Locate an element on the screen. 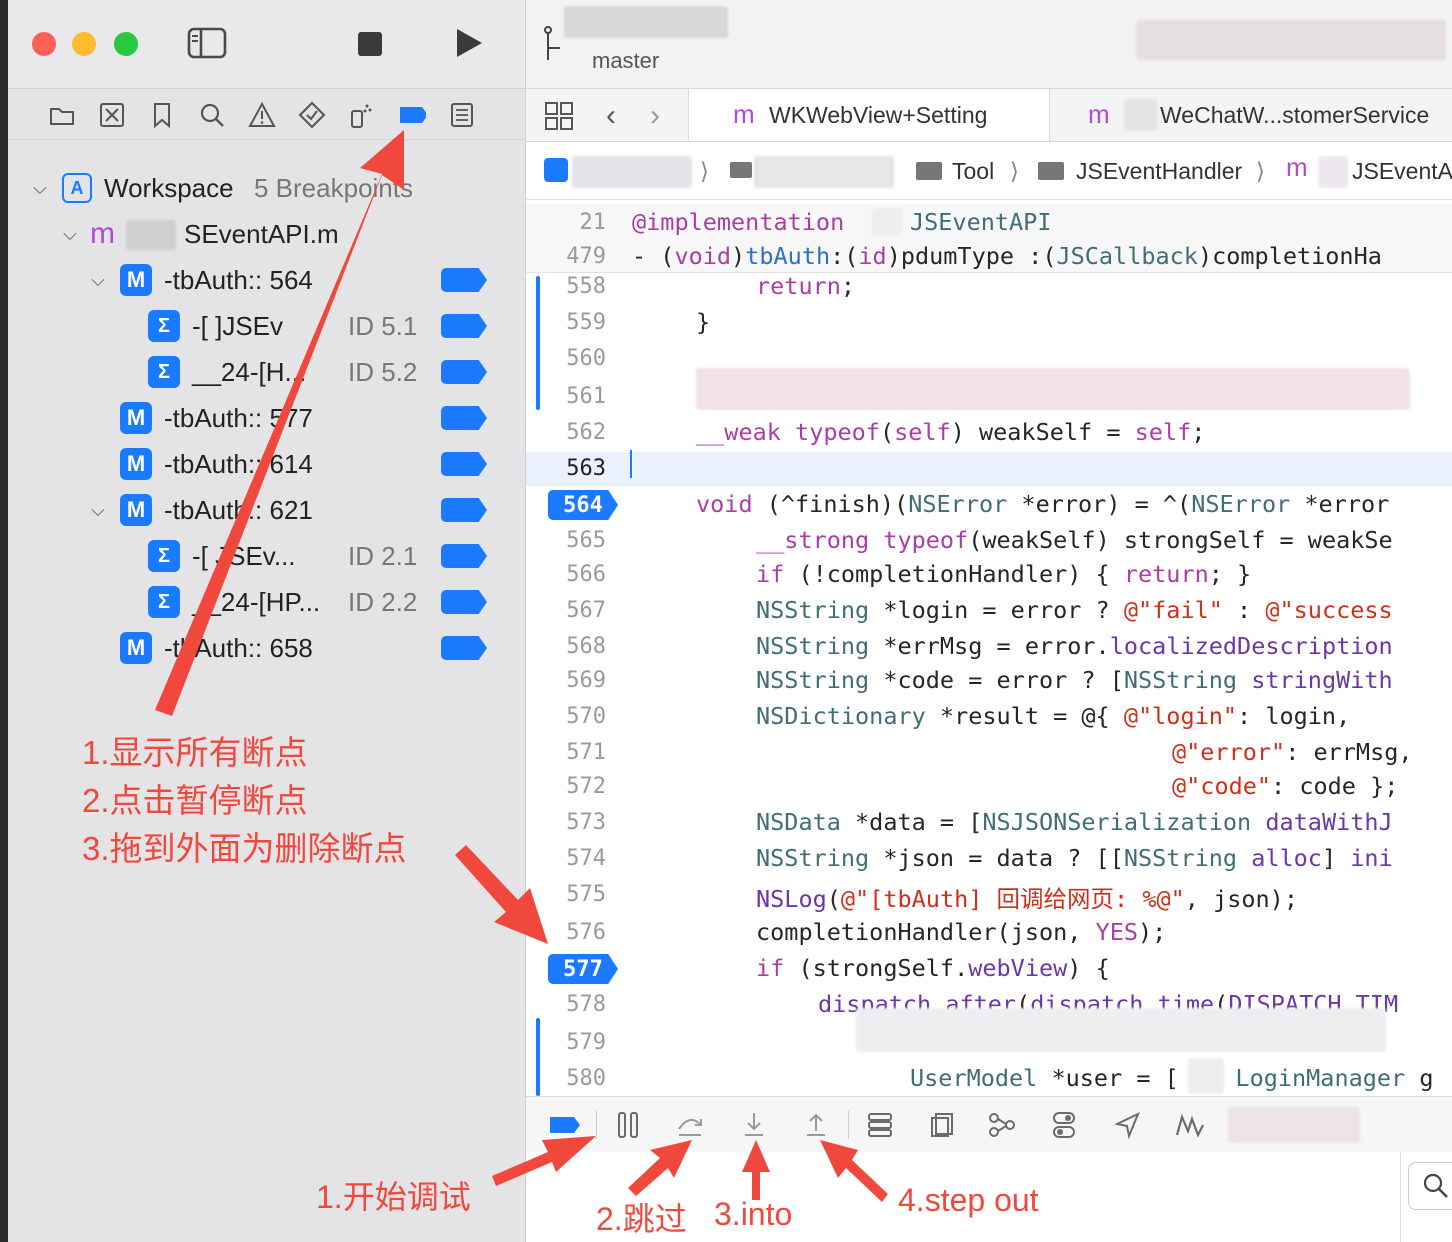 The width and height of the screenshot is (1452, 1242). workspace-row: ⌵ A Workspace 5 Breakpoints is located at coordinates (266, 188).